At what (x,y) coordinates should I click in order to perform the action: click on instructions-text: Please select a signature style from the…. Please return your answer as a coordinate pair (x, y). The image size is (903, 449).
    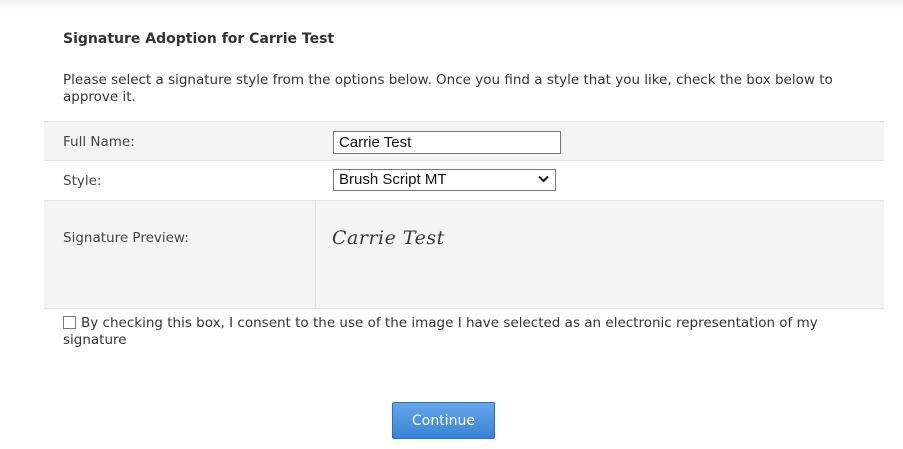
    Looking at the image, I should click on (448, 88).